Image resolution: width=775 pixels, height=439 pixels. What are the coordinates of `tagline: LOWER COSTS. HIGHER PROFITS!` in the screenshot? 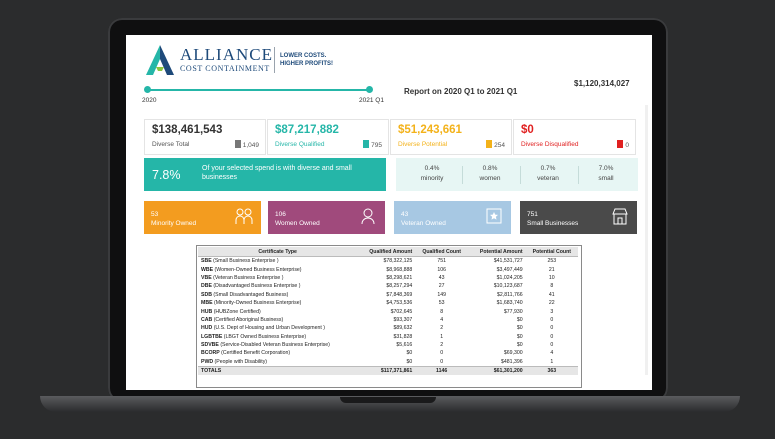 It's located at (310, 60).